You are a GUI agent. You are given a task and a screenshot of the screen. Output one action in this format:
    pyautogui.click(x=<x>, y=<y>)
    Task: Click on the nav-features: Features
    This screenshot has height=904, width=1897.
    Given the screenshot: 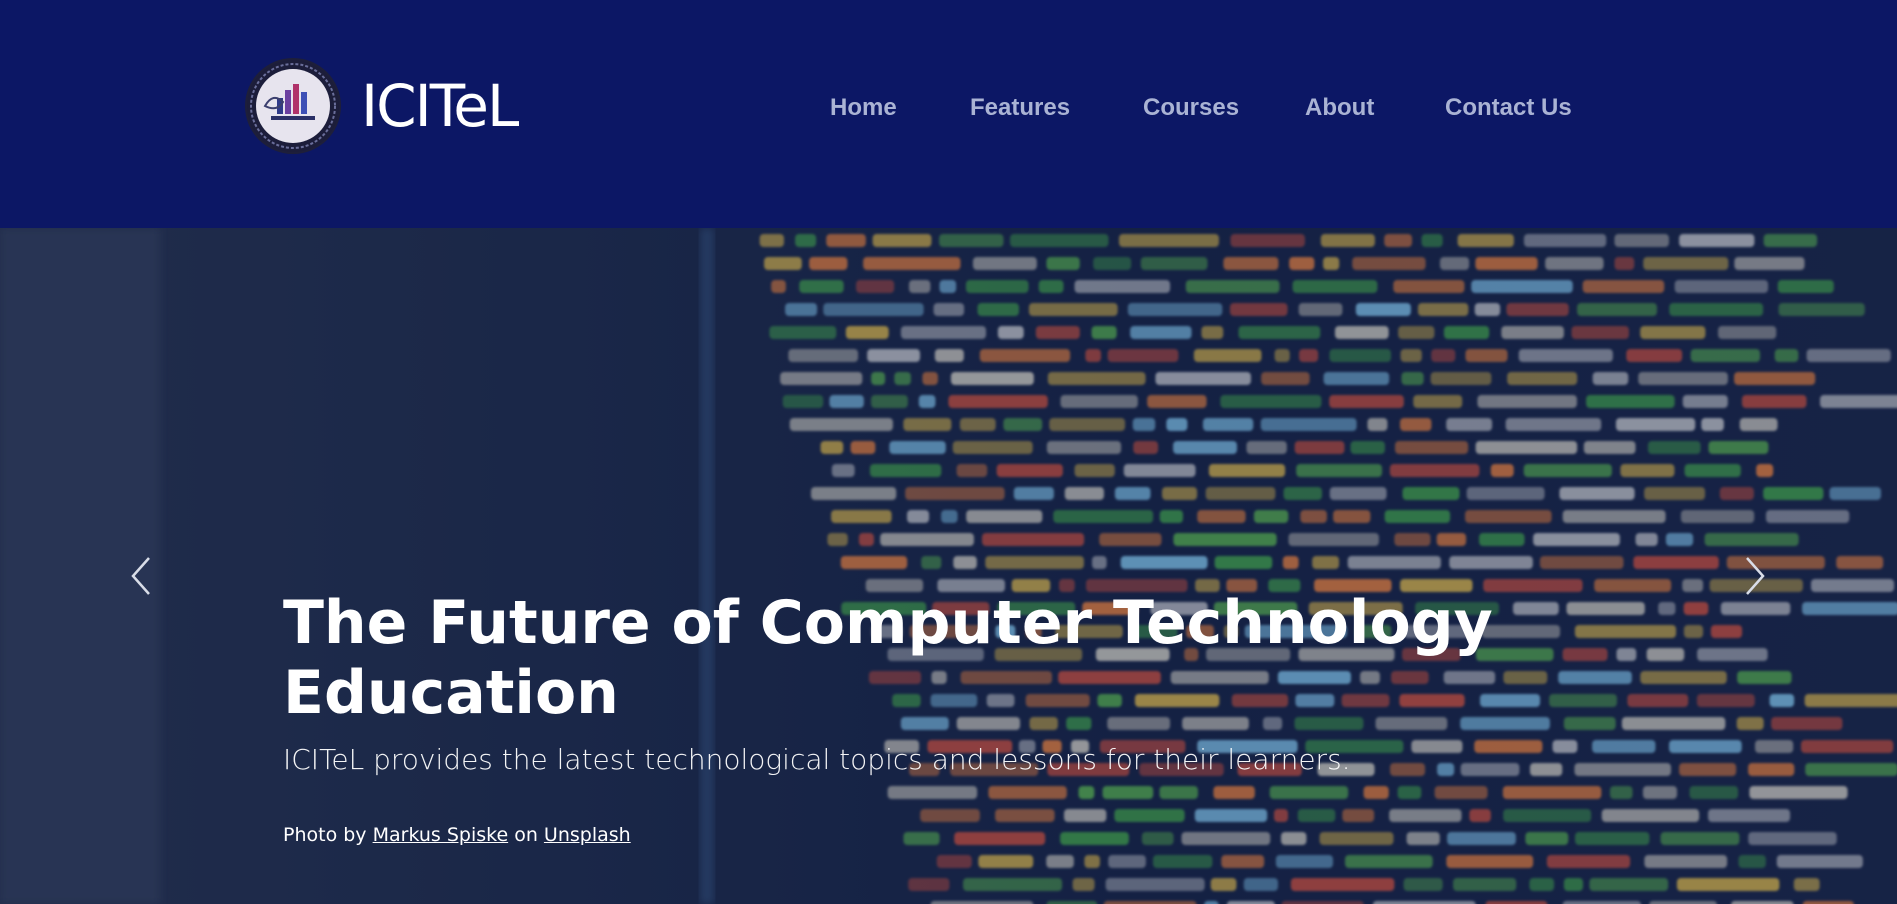 What is the action you would take?
    pyautogui.click(x=1020, y=108)
    